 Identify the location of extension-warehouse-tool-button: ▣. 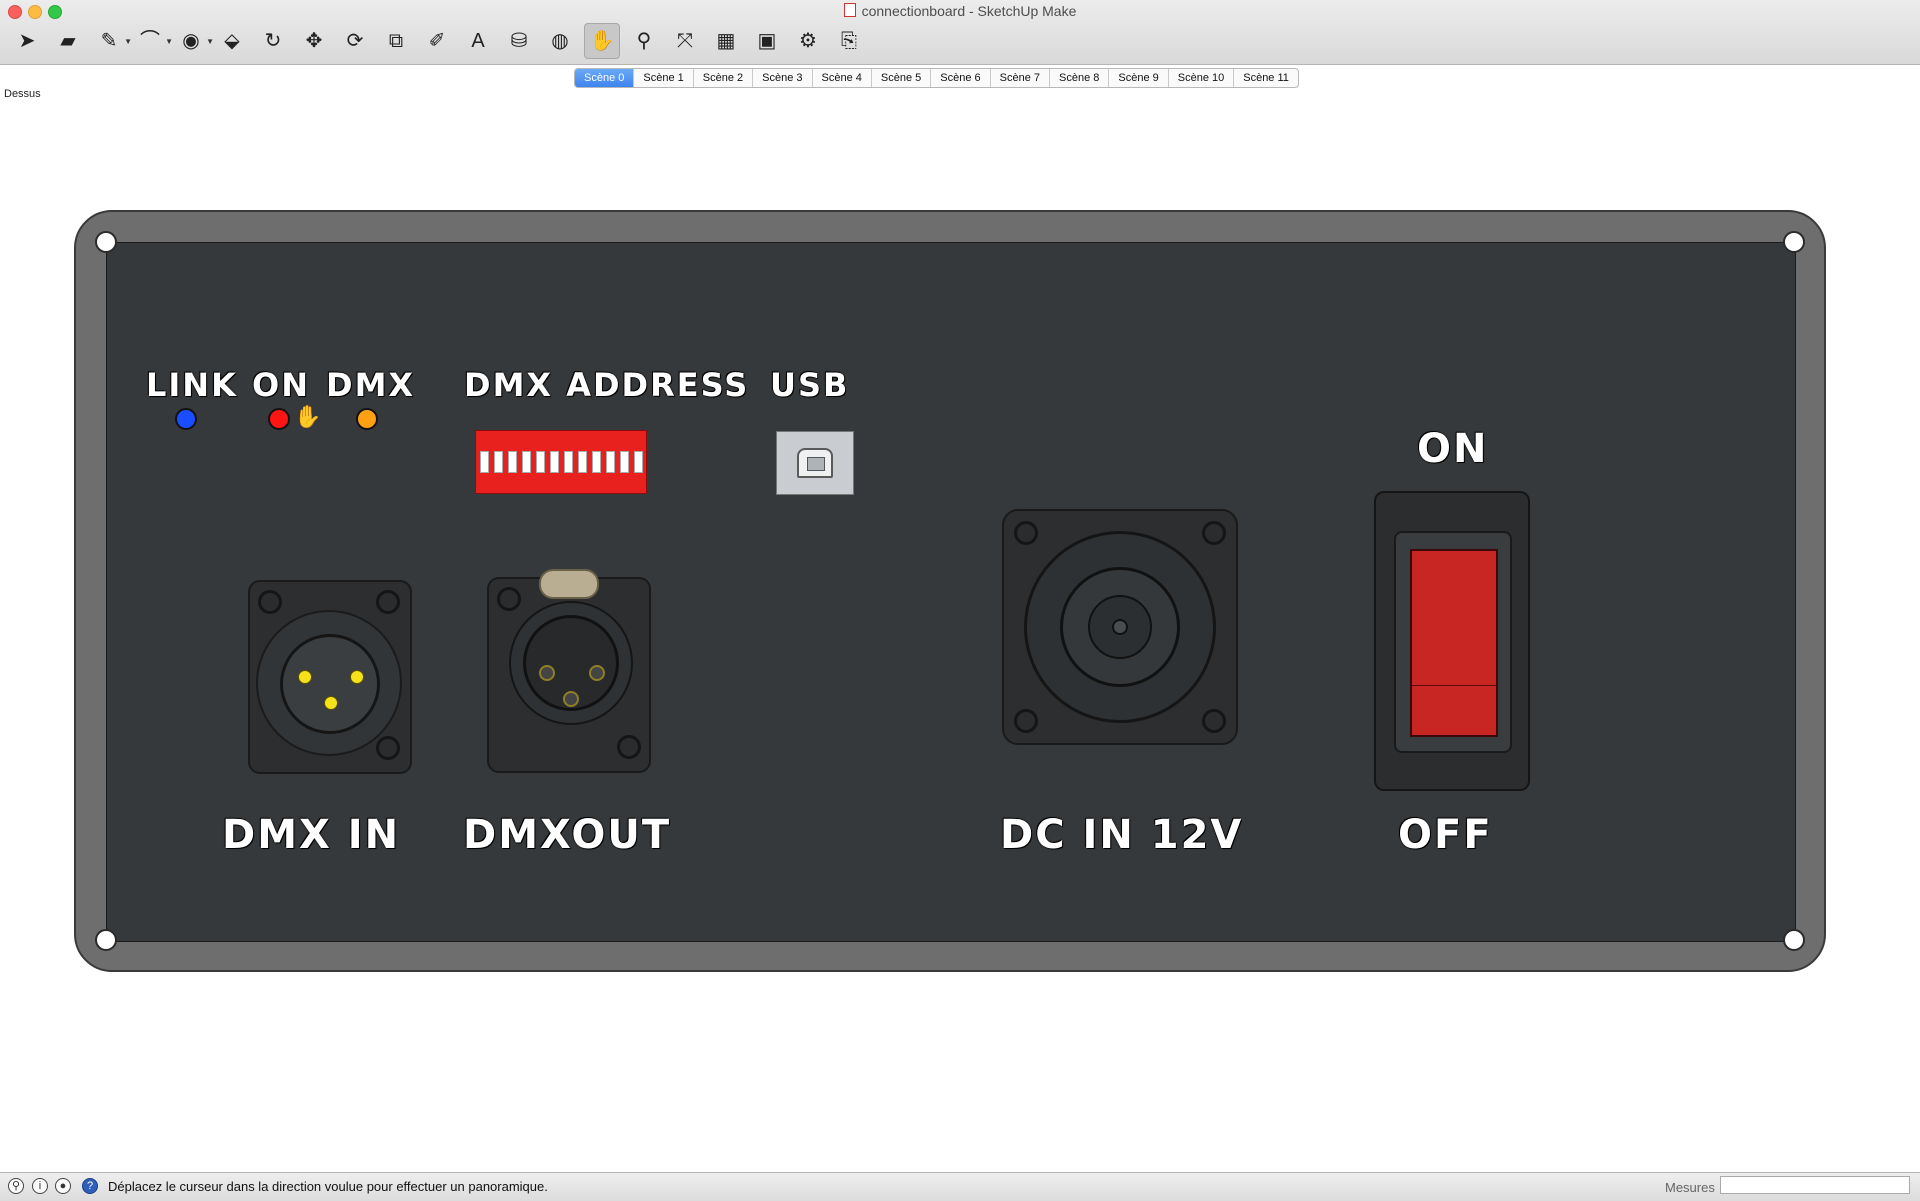
(767, 41).